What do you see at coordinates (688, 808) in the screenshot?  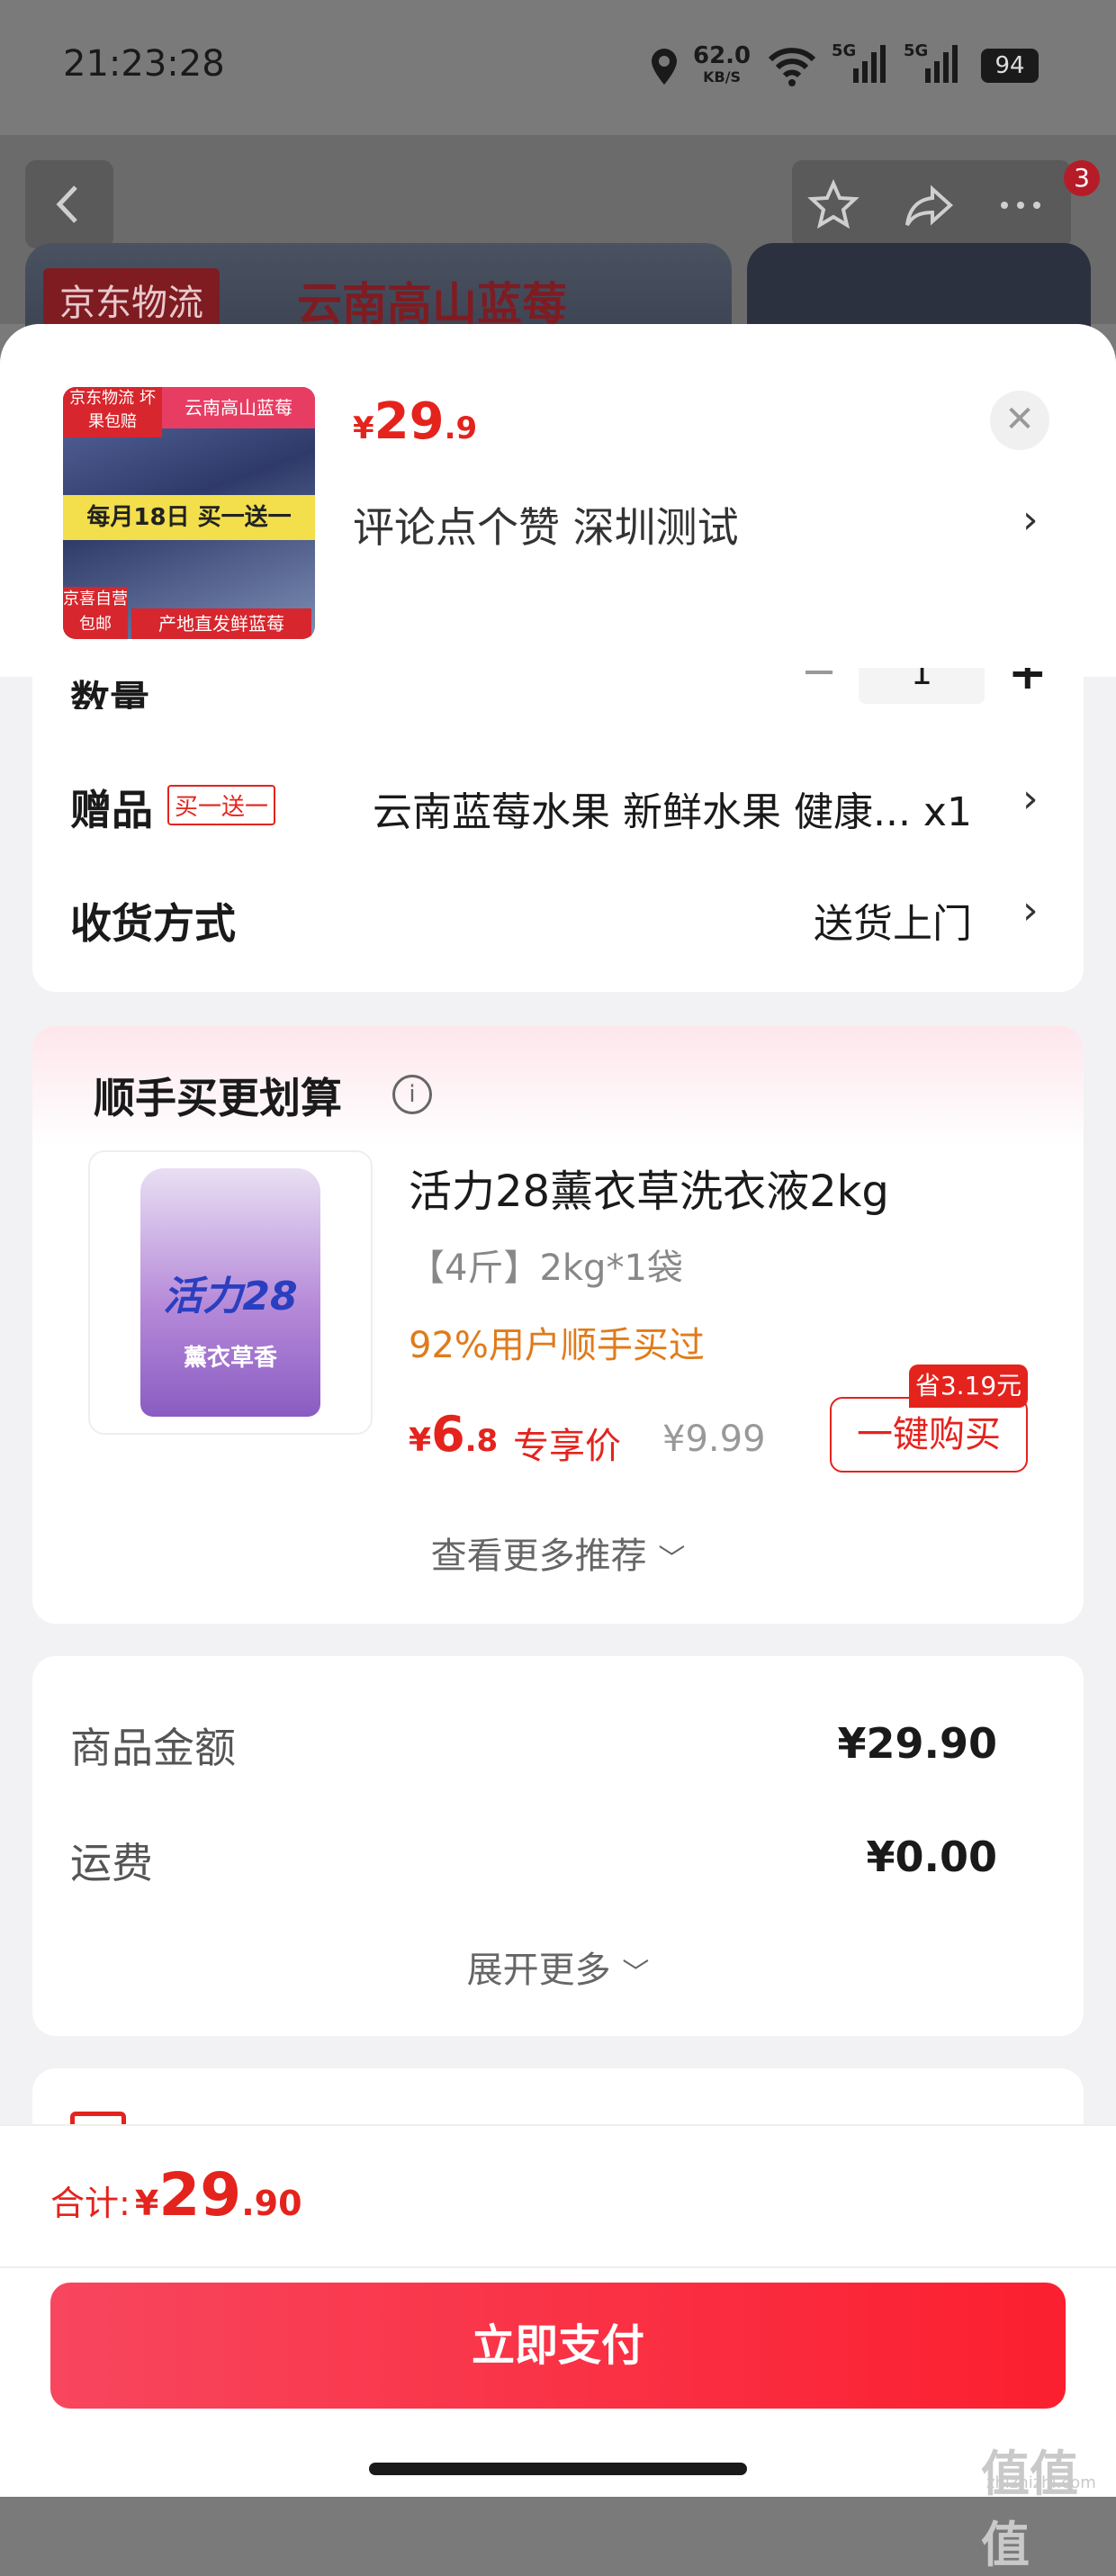 I see `gift-value: 云南蓝莓水果 新鲜水果 健康... x1` at bounding box center [688, 808].